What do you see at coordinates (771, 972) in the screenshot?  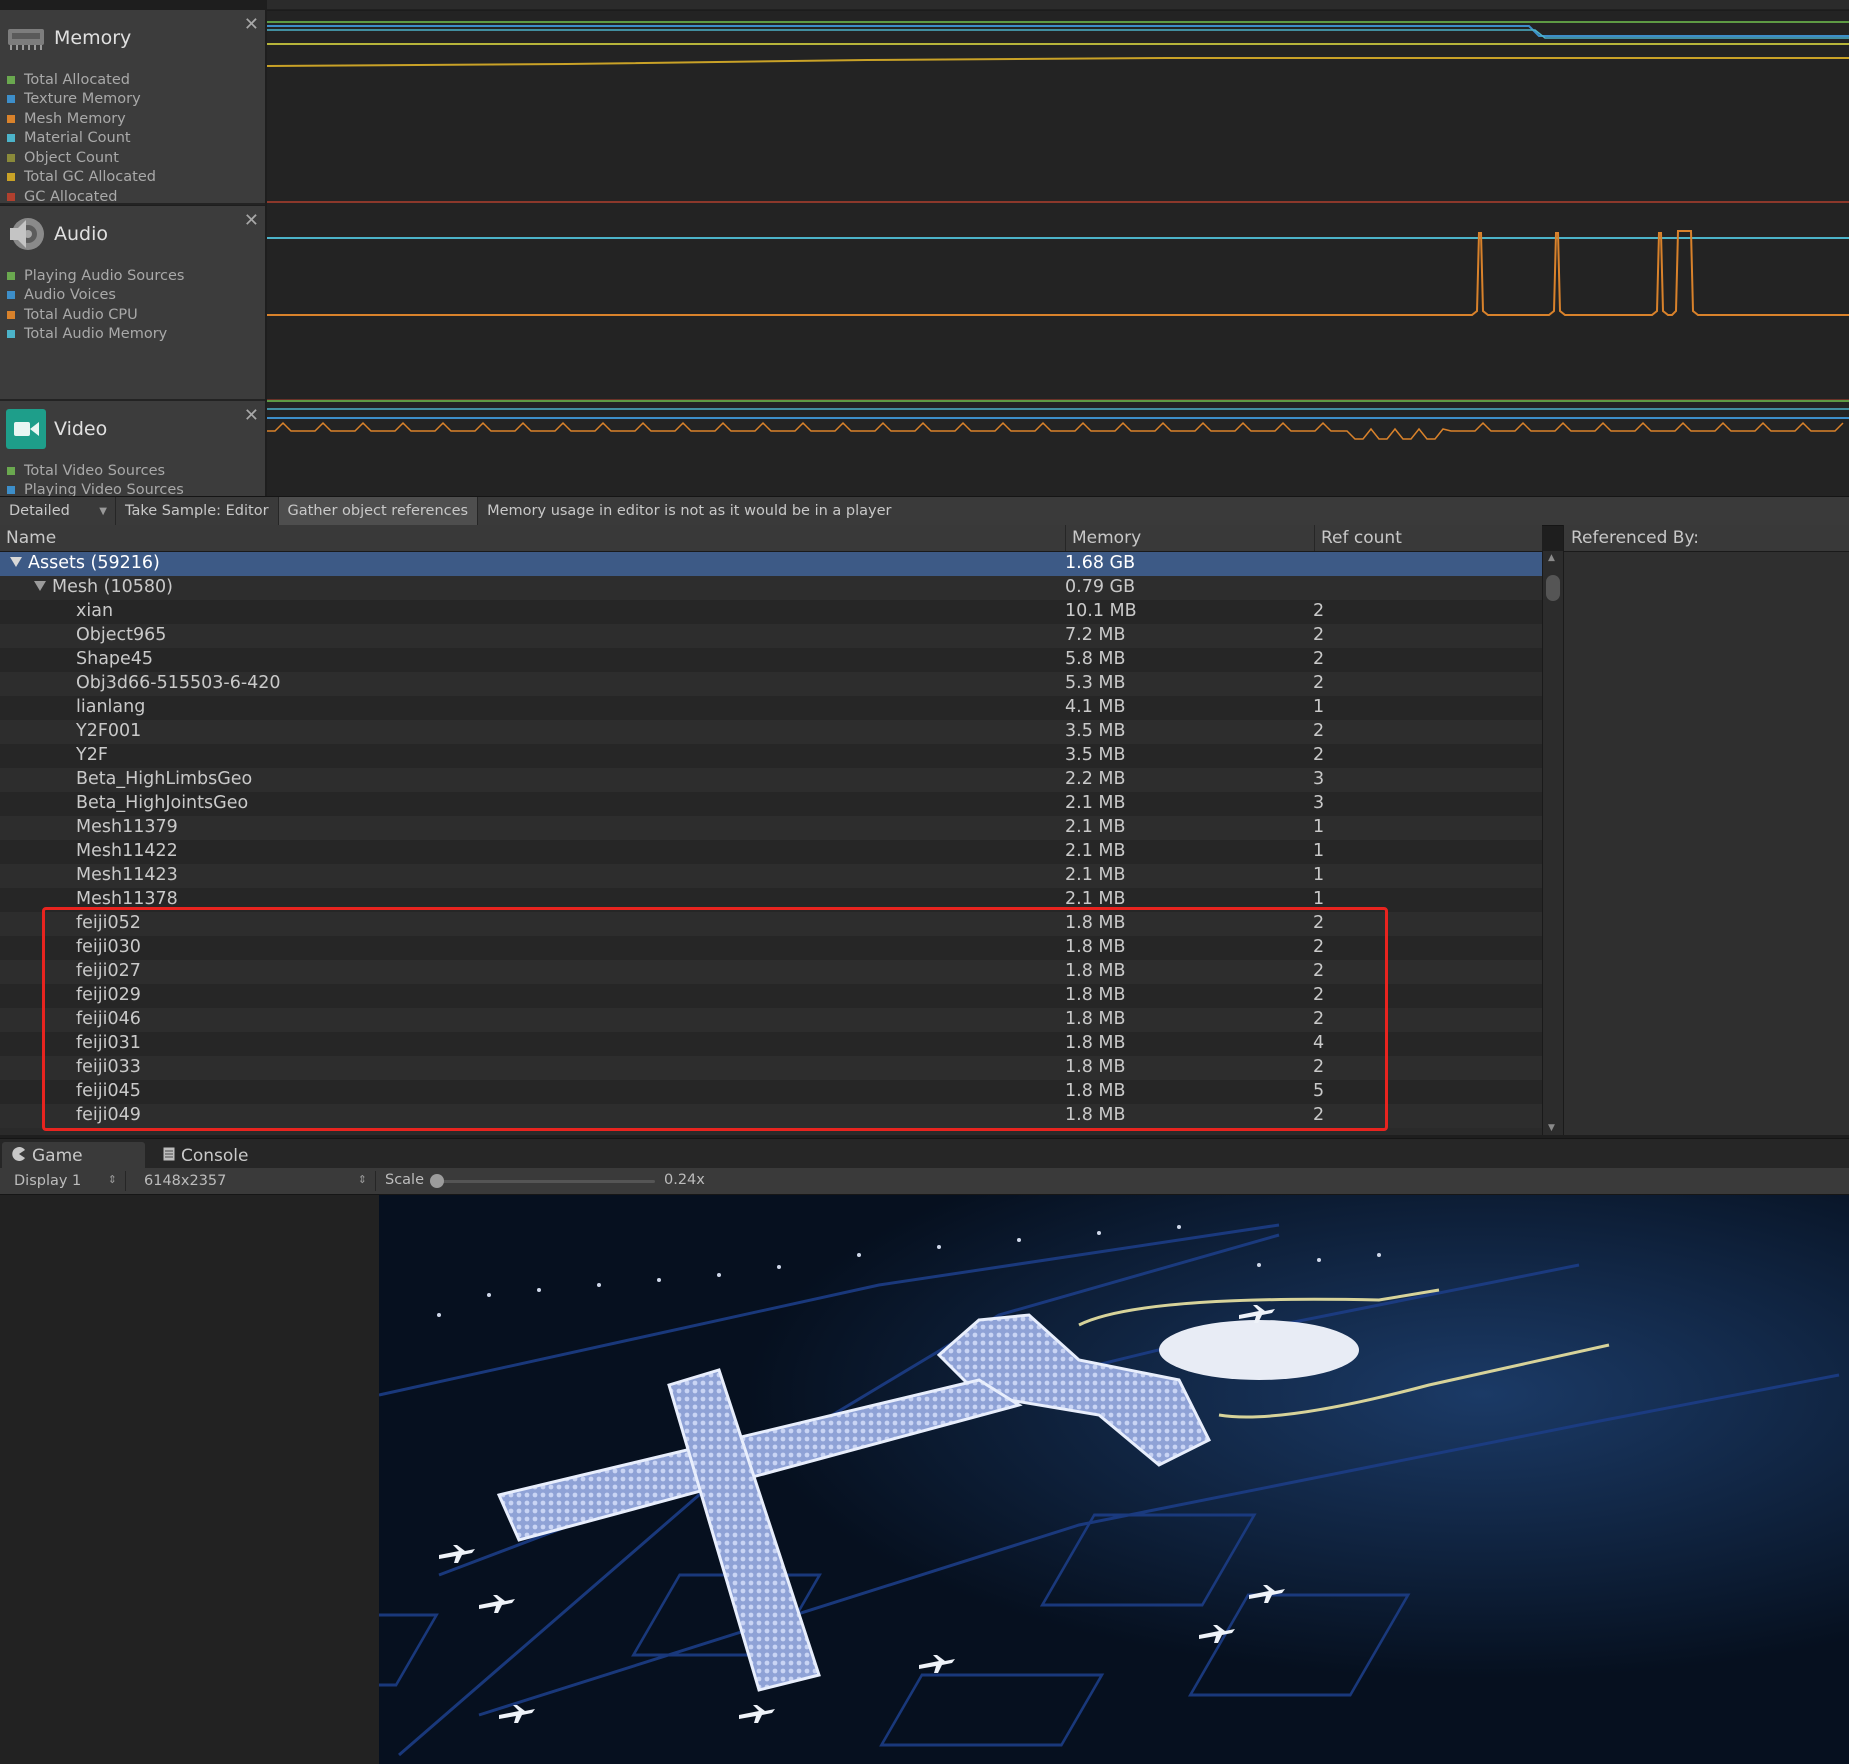 I see `table-row: feiji027 1.8 MB 2` at bounding box center [771, 972].